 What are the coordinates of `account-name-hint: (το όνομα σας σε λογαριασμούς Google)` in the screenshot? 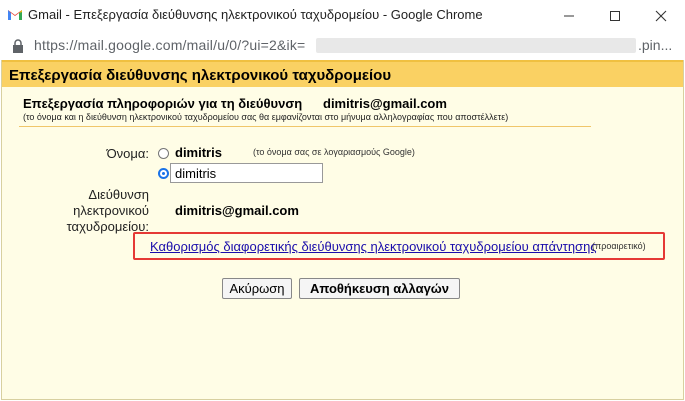 It's located at (334, 152).